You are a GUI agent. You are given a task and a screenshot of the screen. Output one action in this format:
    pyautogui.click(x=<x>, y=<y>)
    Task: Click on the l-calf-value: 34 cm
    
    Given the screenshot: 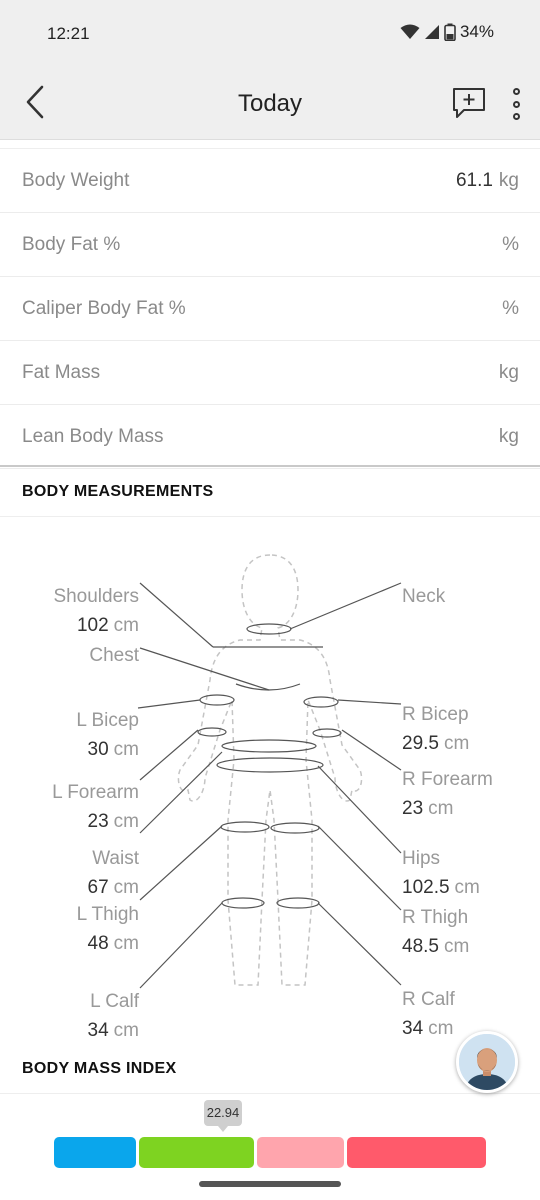 What is the action you would take?
    pyautogui.click(x=113, y=1031)
    